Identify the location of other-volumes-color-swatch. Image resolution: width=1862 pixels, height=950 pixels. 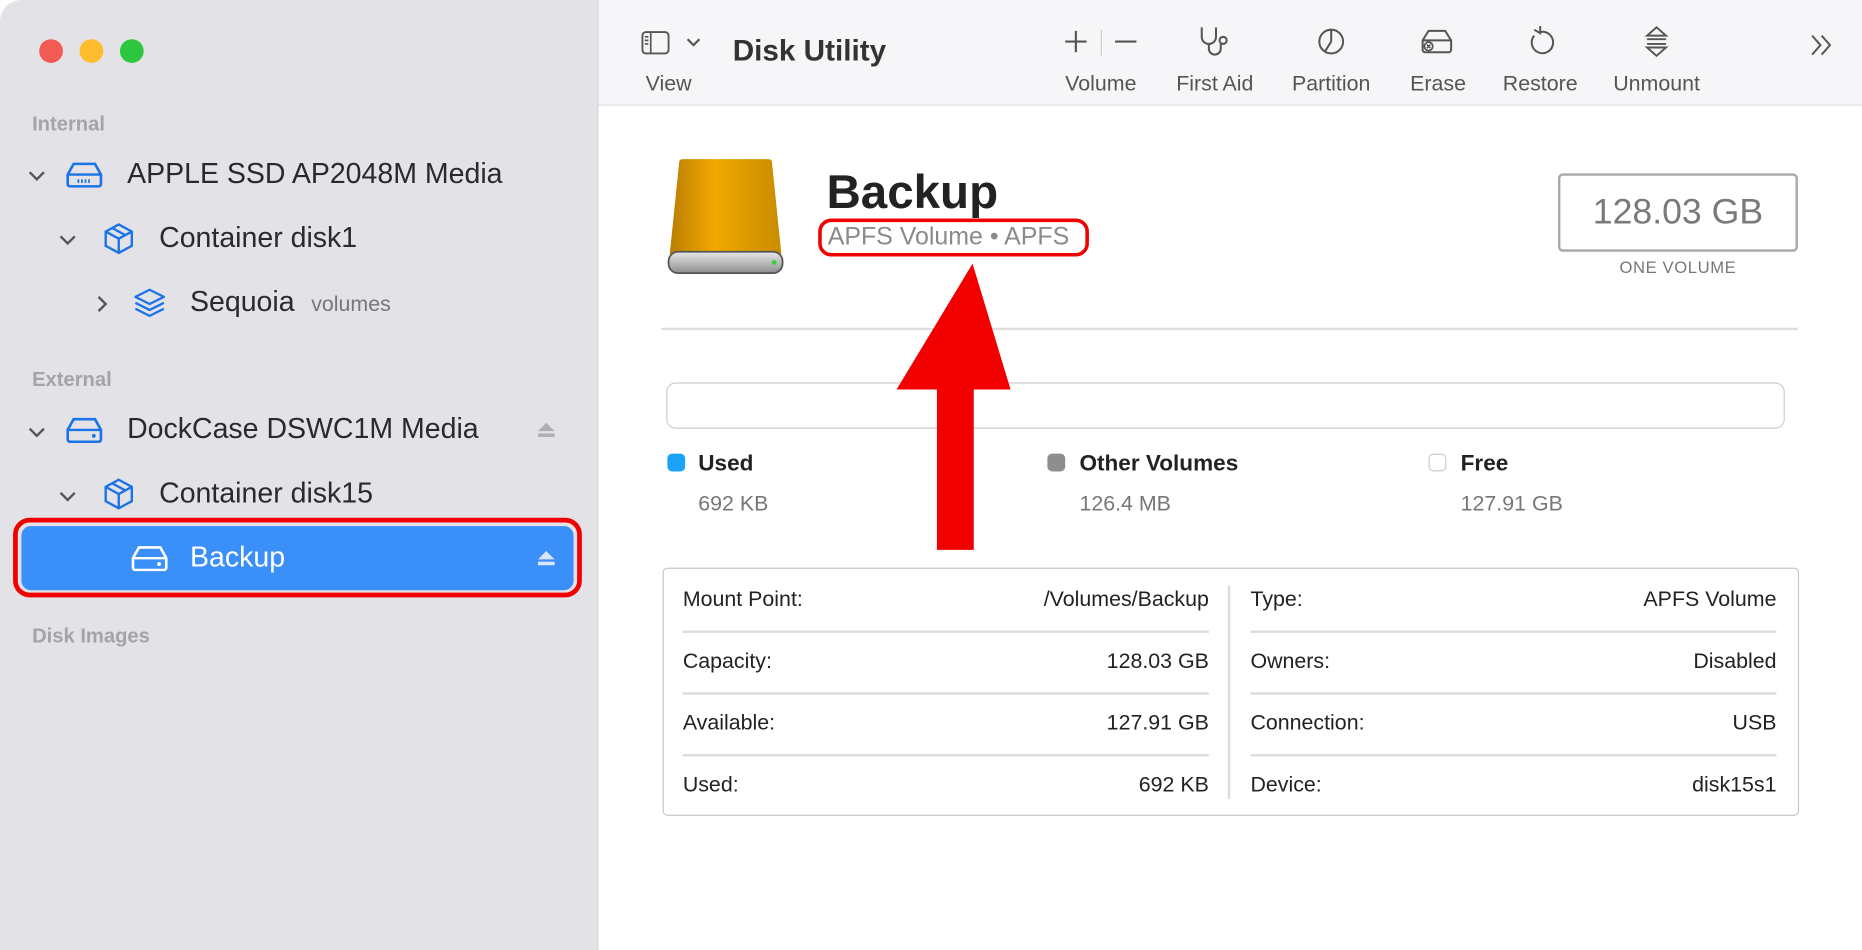
(1056, 462).